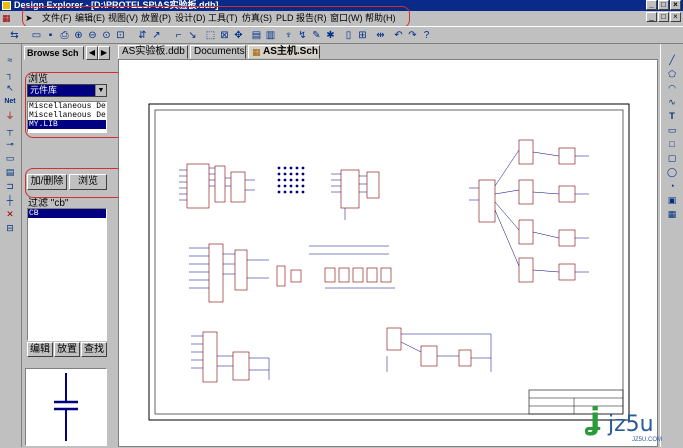 This screenshot has width=683, height=448. Describe the element at coordinates (398, 35) in the screenshot. I see `undo-icon: ↶` at that location.